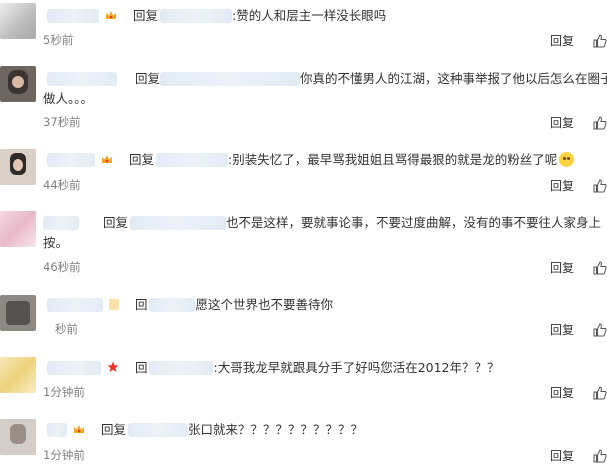 The width and height of the screenshot is (607, 475). Describe the element at coordinates (303, 380) in the screenshot. I see `comment-item: 回 :大哥我龙早就跟具分手了好吗您活在2012年？？？ 1分钟前 回复` at that location.